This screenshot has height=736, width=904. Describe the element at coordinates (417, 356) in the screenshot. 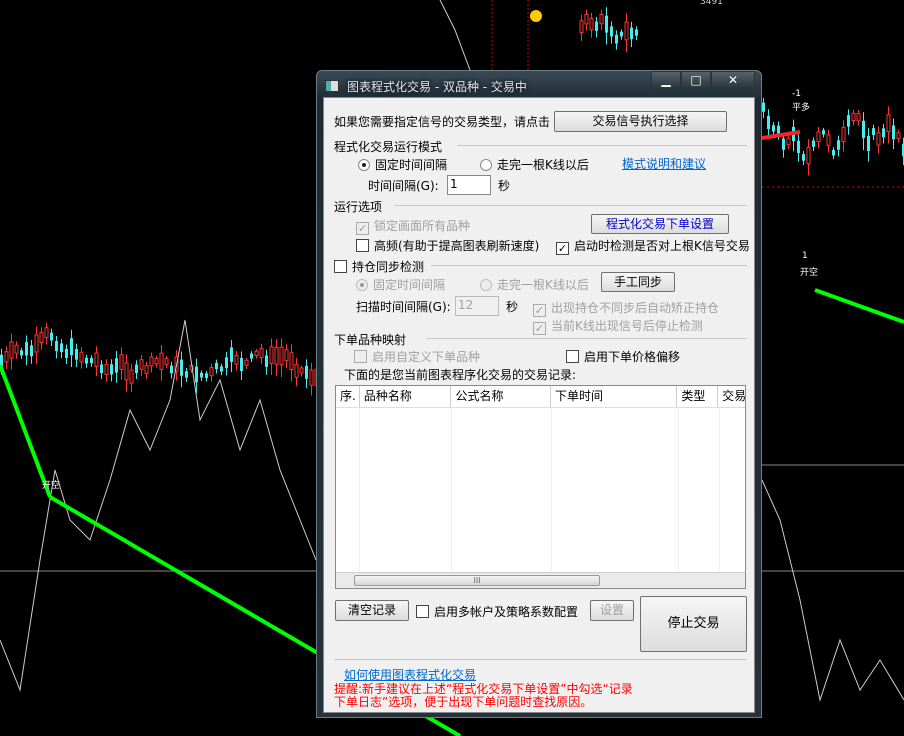

I see `custom-symbol-checkbox: 启用自定义下单品种` at that location.